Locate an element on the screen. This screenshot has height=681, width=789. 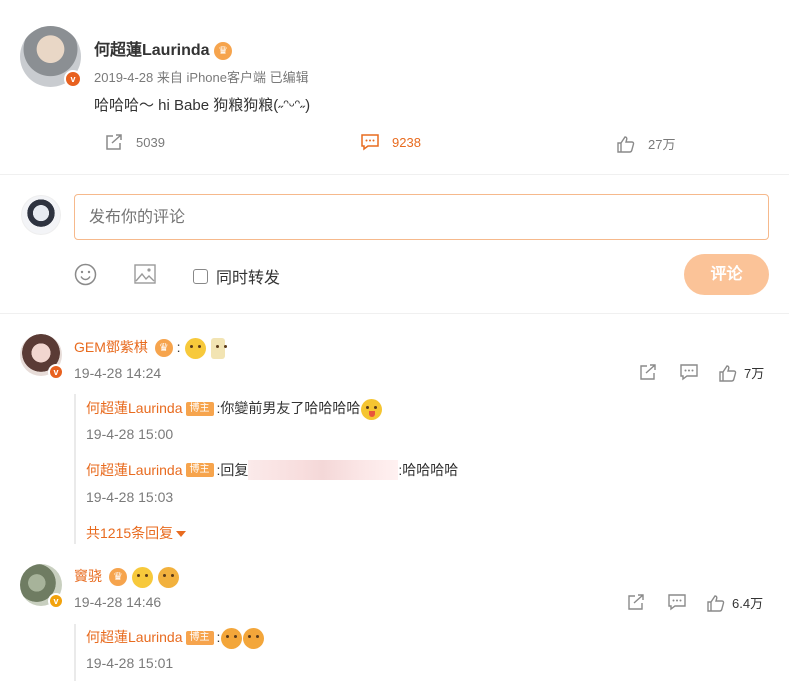
reply-item: 何超蓮Laurinda 博主: is located at coordinates (175, 638).